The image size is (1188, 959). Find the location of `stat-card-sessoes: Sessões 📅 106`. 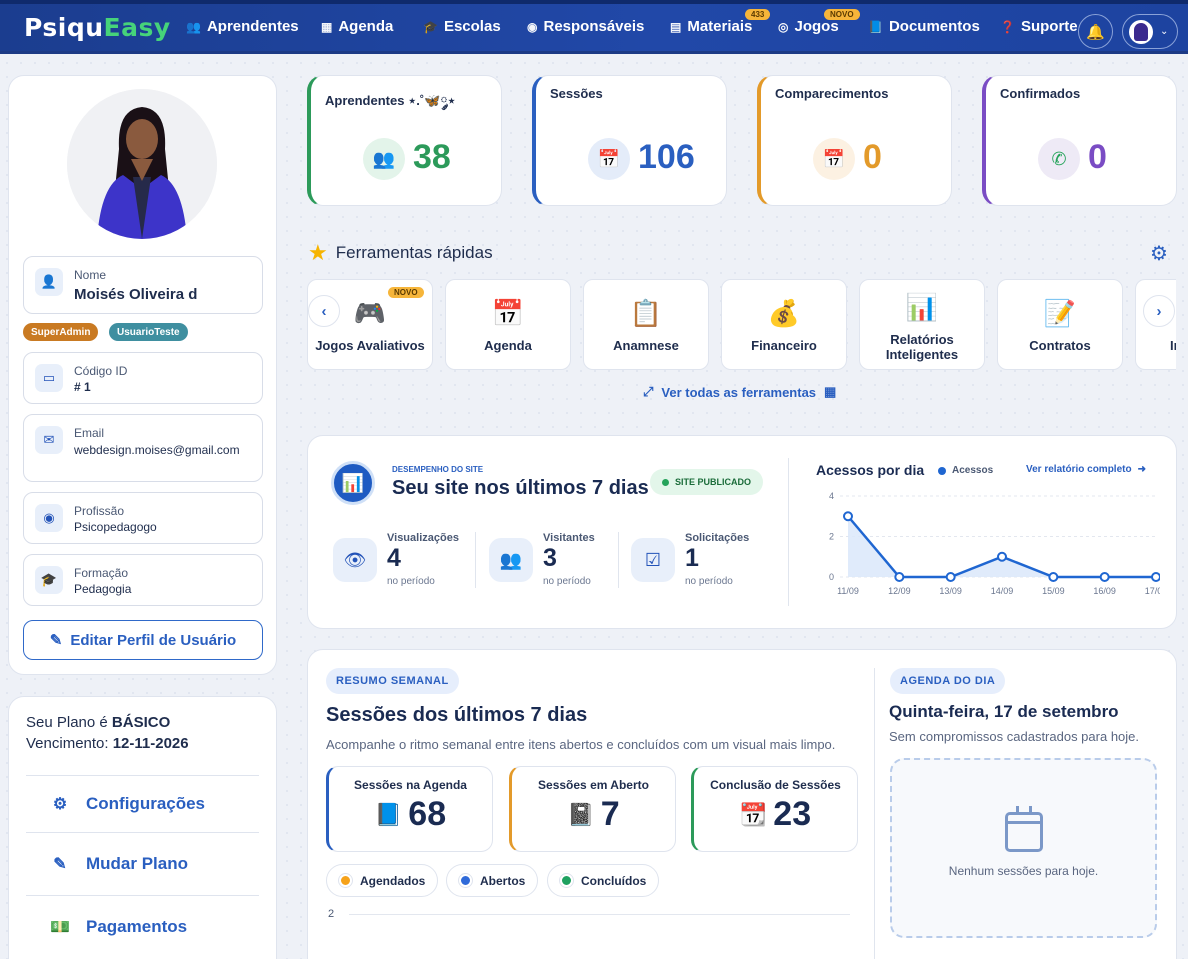

stat-card-sessoes: Sessões 📅 106 is located at coordinates (629, 140).